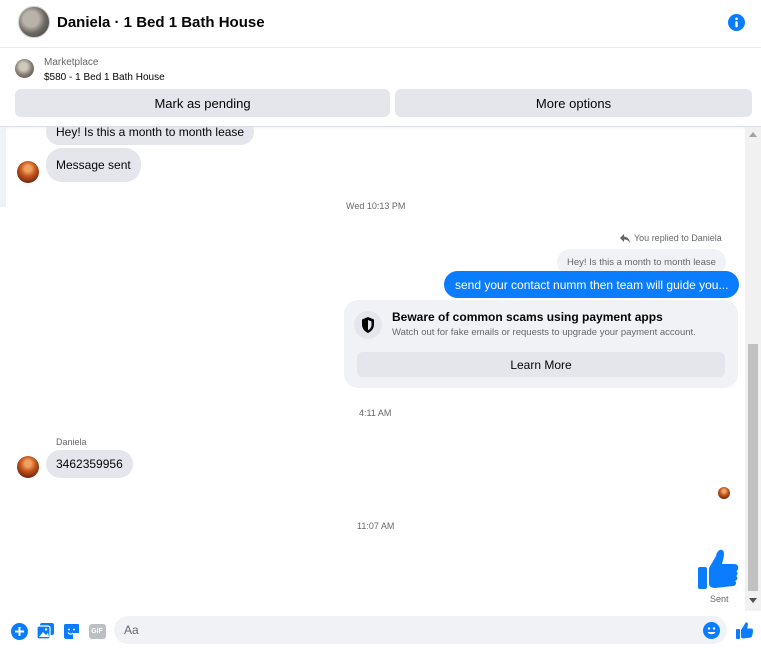  Describe the element at coordinates (376, 526) in the screenshot. I see `message-timestamp: 11:07 AM` at that location.